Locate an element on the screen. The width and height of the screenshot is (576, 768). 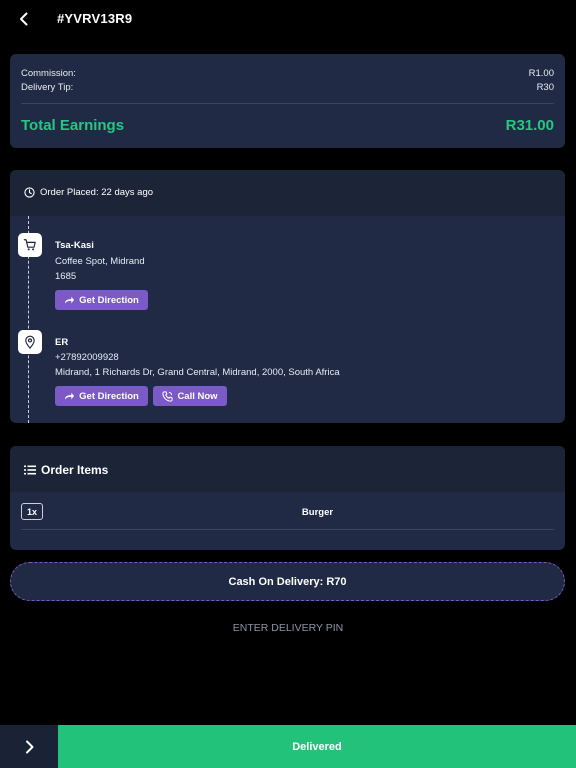
order-items-title-text: Order Items is located at coordinates (75, 470).